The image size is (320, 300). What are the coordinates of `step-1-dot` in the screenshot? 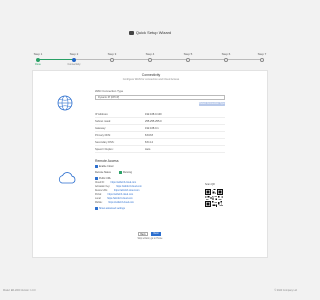 It's located at (38, 59).